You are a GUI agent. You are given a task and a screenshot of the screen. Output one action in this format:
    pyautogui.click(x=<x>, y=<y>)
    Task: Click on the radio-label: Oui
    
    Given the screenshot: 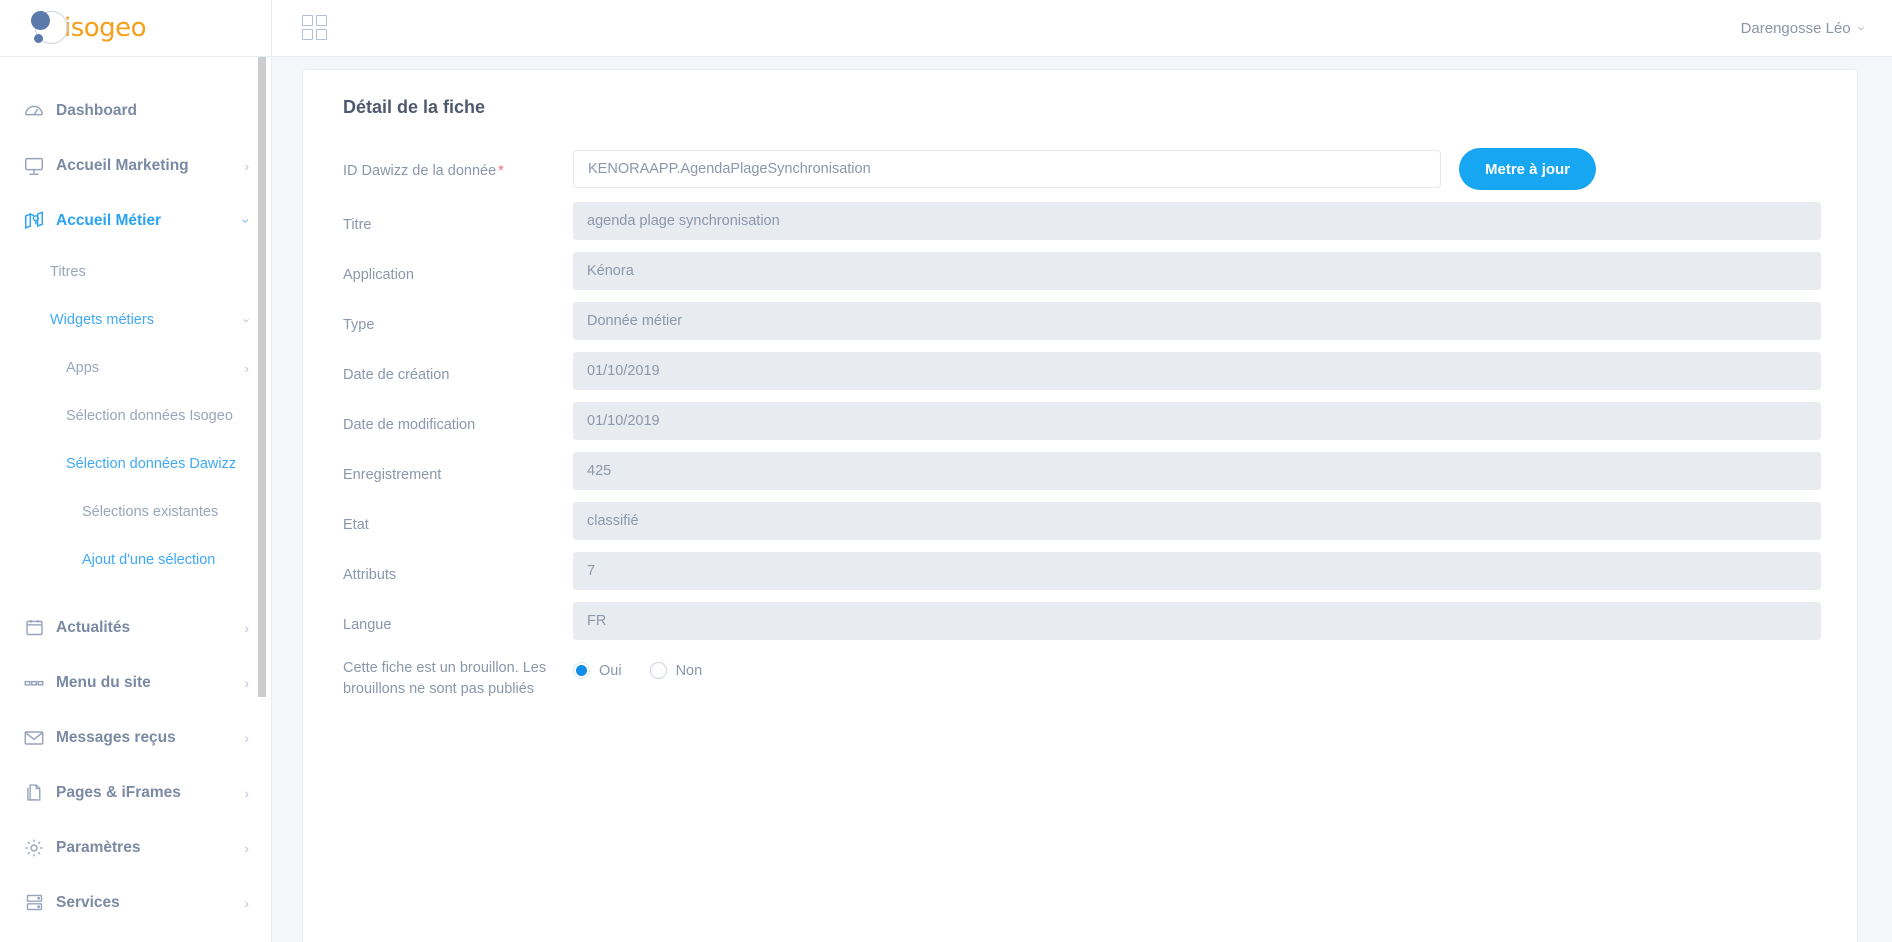 What is the action you would take?
    pyautogui.click(x=610, y=670)
    